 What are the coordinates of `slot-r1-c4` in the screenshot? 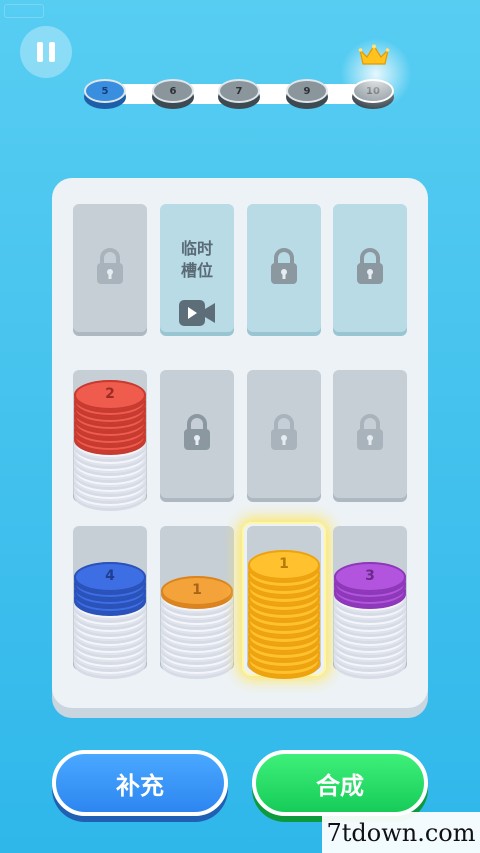 It's located at (370, 268).